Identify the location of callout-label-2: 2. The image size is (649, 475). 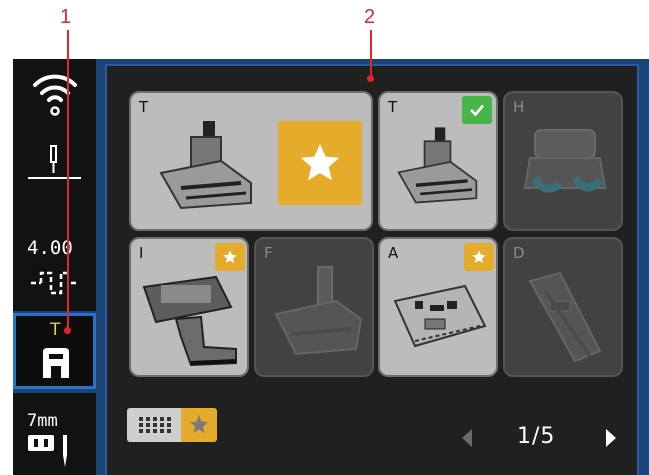
(370, 17).